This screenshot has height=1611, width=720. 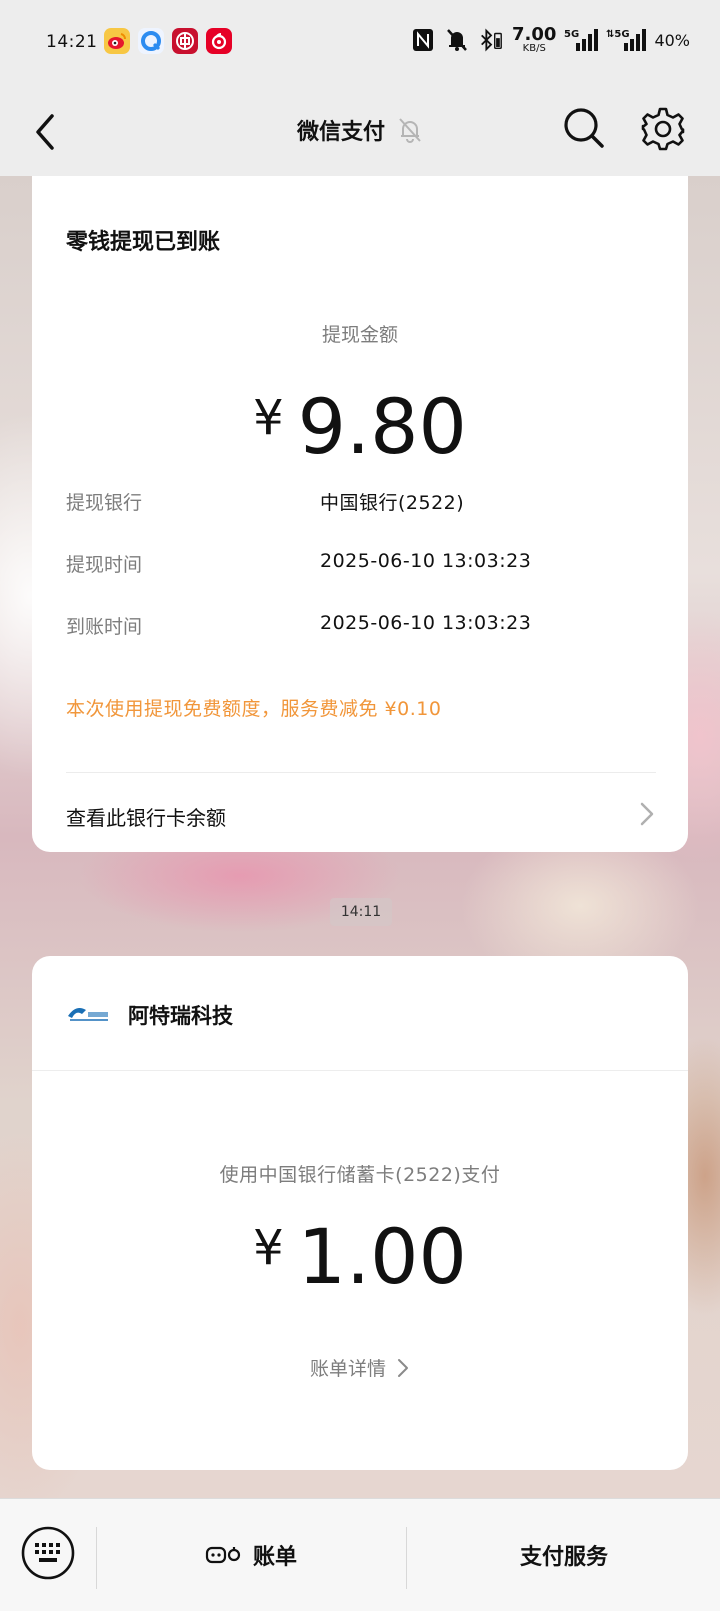 I want to click on signal-5g-icon: 5G, so click(x=581, y=40).